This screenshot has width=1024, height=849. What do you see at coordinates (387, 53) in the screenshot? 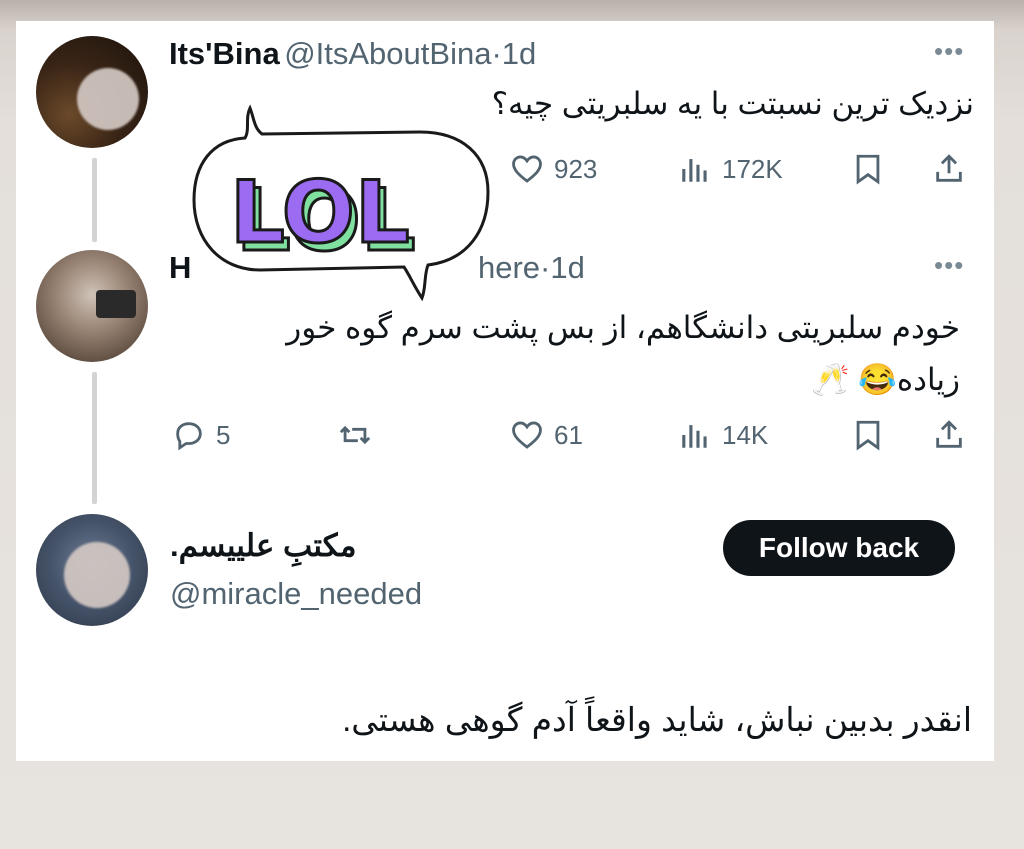
I see `author-handle: @ItsAboutBina` at bounding box center [387, 53].